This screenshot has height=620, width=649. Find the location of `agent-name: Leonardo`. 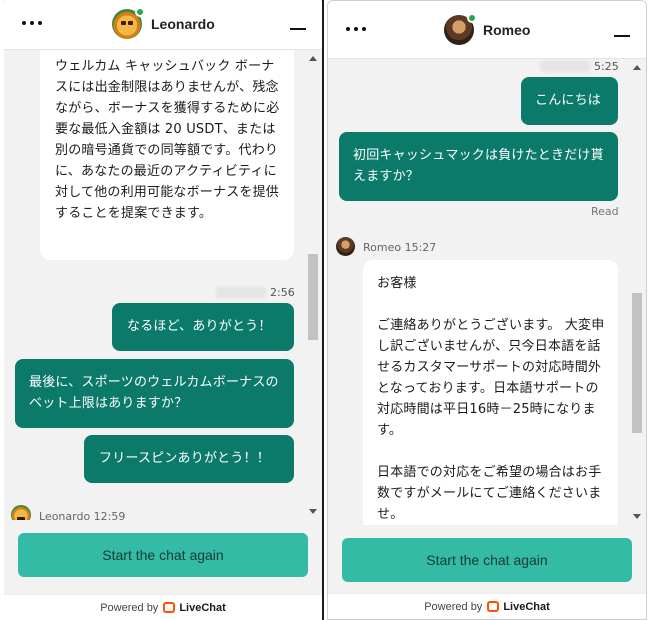

agent-name: Leonardo is located at coordinates (183, 24).